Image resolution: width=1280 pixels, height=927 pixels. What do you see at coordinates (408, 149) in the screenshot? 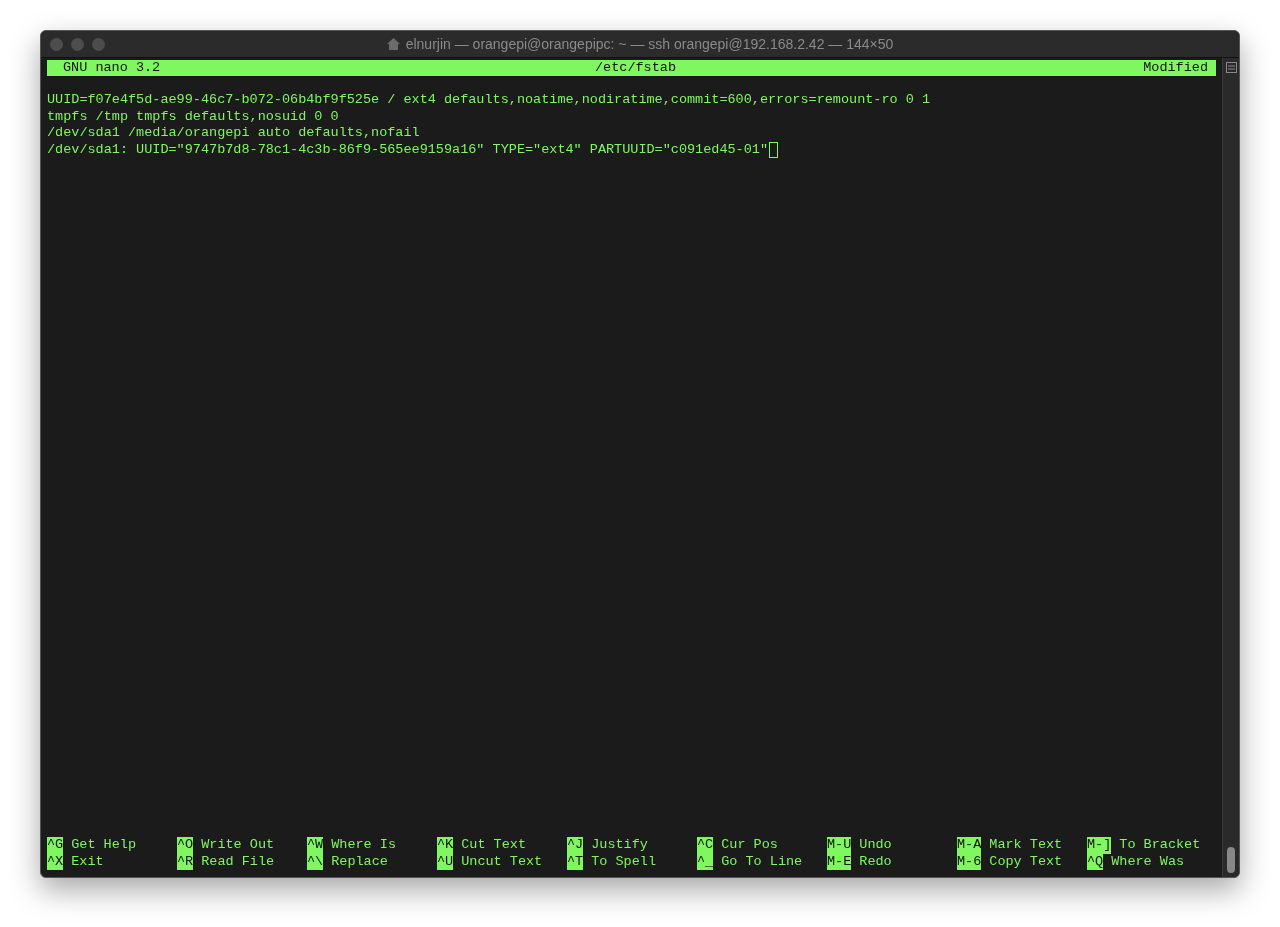
I see `file-line: /dev/sda1: UUID="9747b7d8-78c1-4c3b-86f9-565ee9159a16" TYPE="ext4" PARTUUID="c091ed45-01"` at bounding box center [408, 149].